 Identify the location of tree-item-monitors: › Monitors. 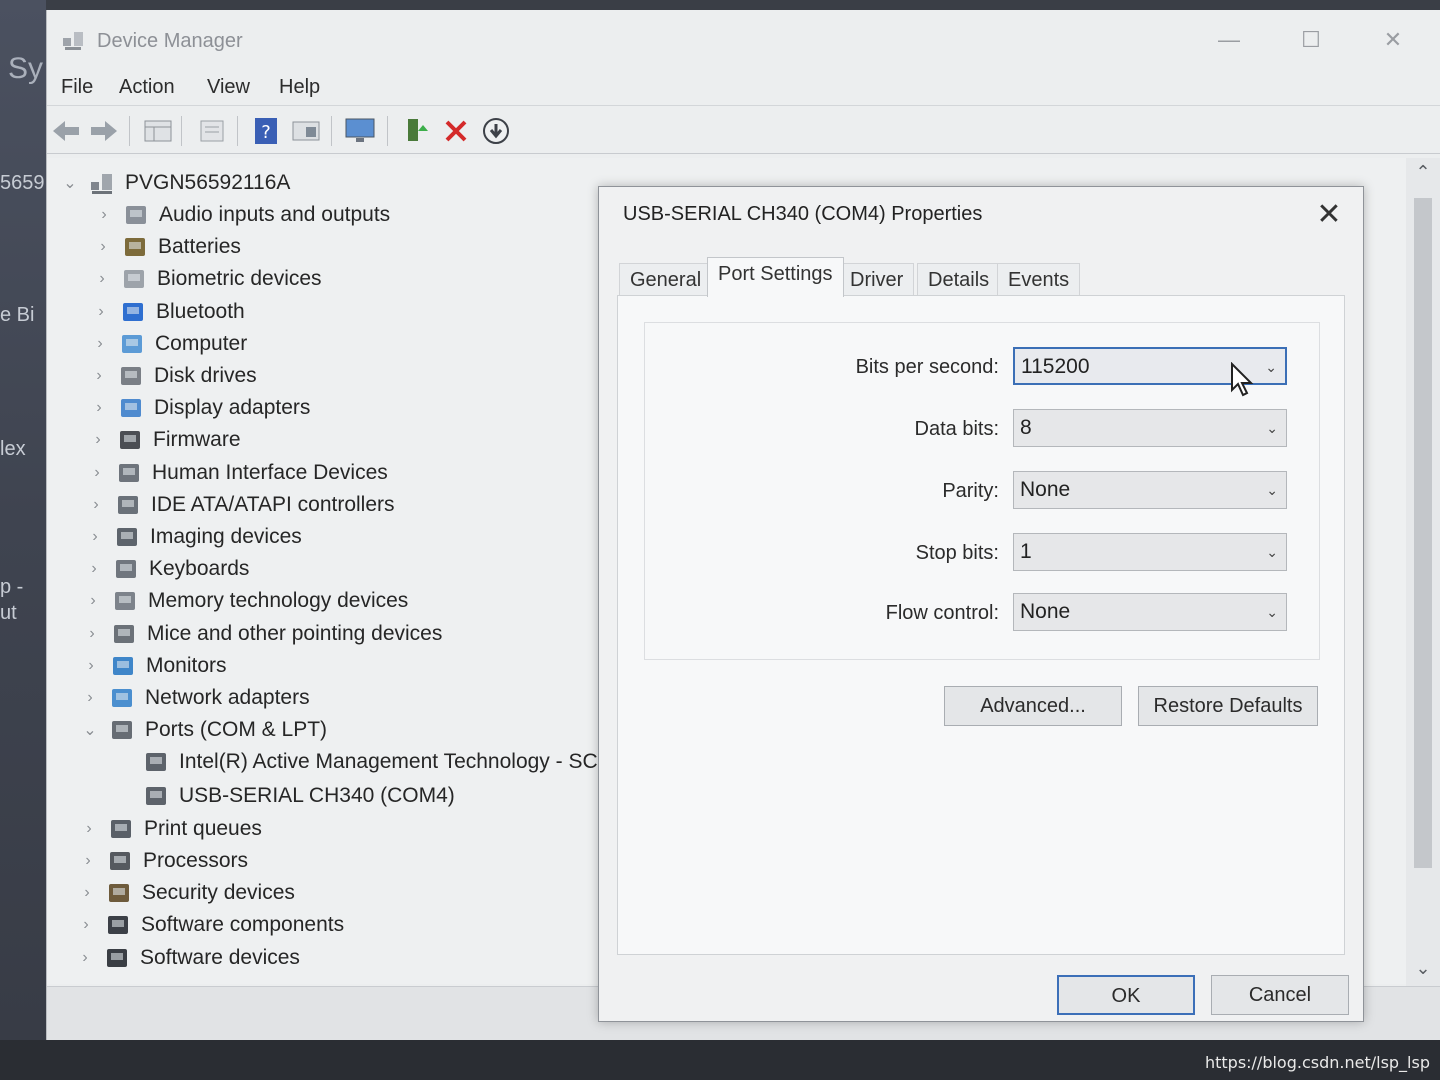
(153, 666).